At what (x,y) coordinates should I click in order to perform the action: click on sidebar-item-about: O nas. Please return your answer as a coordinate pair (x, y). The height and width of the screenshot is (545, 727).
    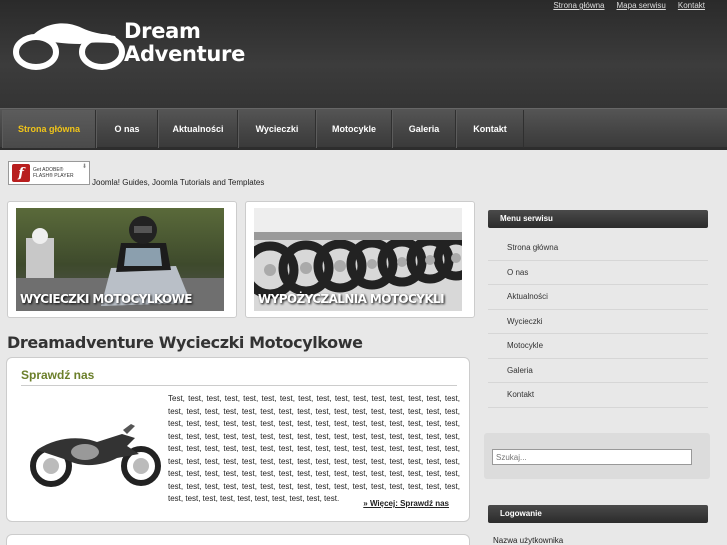
    Looking at the image, I should click on (598, 273).